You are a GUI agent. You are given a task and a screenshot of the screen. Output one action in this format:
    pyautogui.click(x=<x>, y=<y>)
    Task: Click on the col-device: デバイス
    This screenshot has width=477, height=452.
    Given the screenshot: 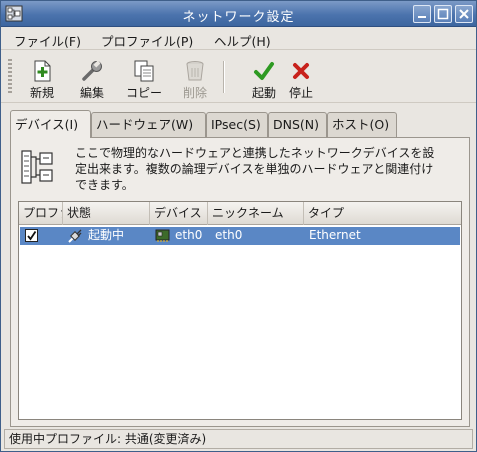 What is the action you would take?
    pyautogui.click(x=179, y=213)
    